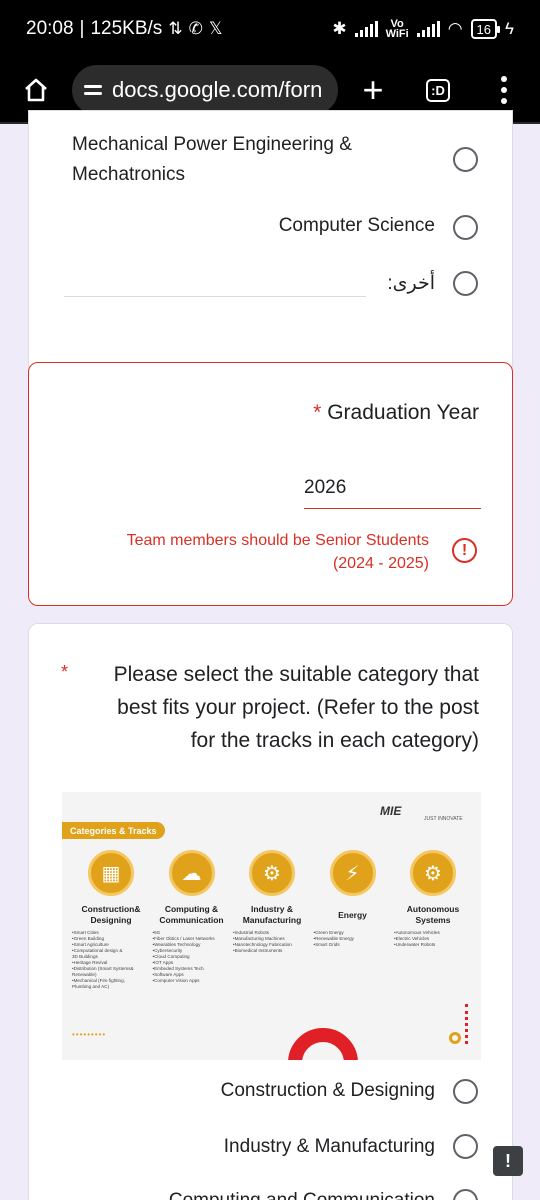  What do you see at coordinates (465, 1194) in the screenshot?
I see `radio-computing` at bounding box center [465, 1194].